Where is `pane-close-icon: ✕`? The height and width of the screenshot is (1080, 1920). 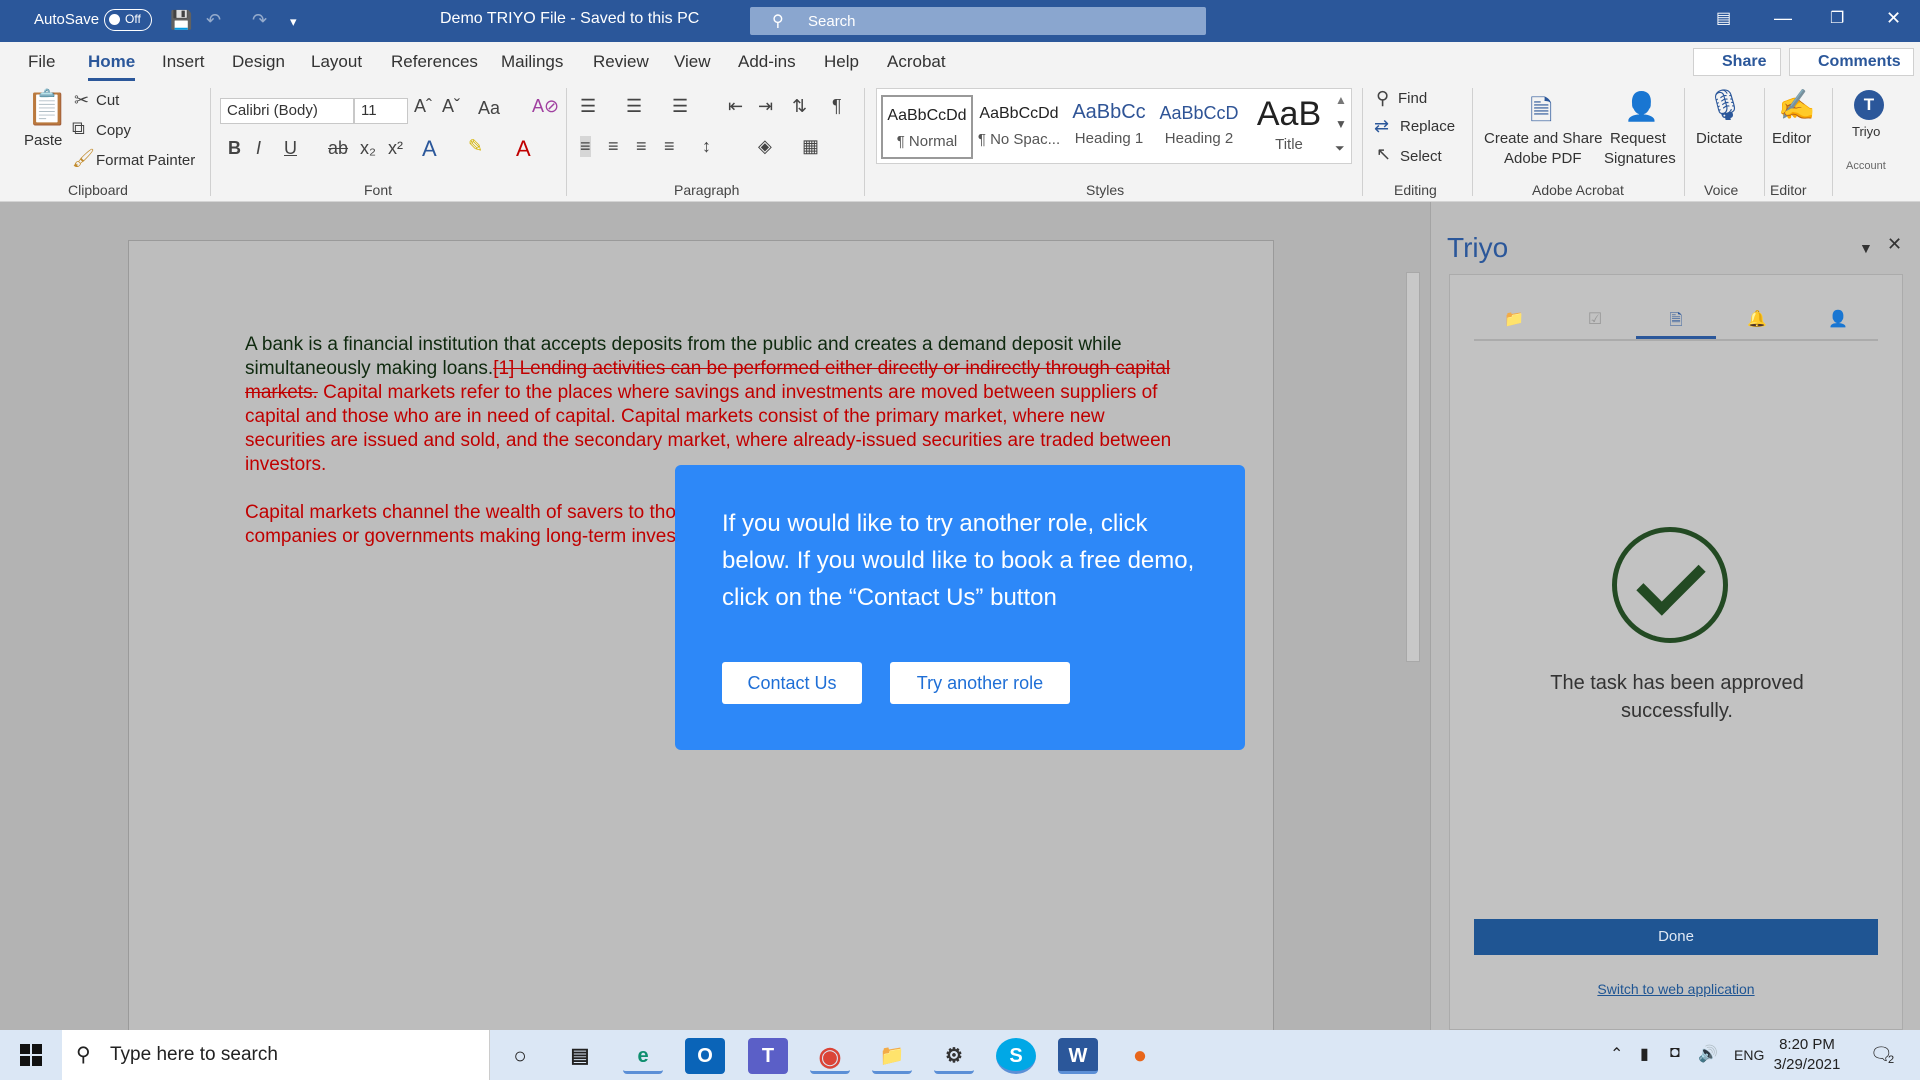 pane-close-icon: ✕ is located at coordinates (1894, 244).